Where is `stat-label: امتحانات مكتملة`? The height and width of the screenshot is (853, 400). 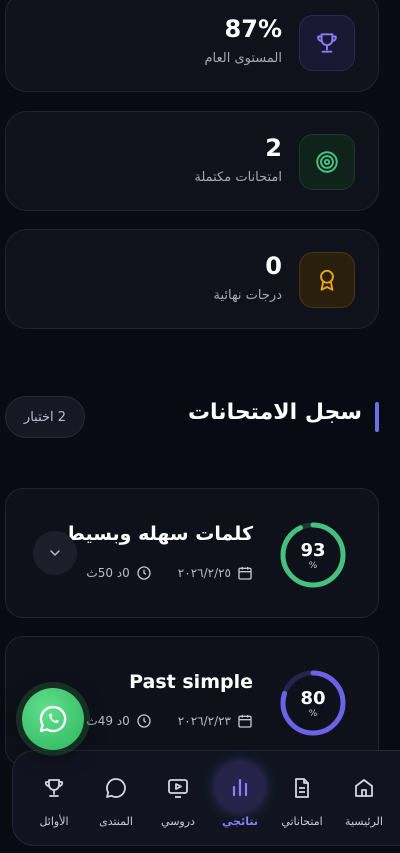 stat-label: امتحانات مكتملة is located at coordinates (238, 177).